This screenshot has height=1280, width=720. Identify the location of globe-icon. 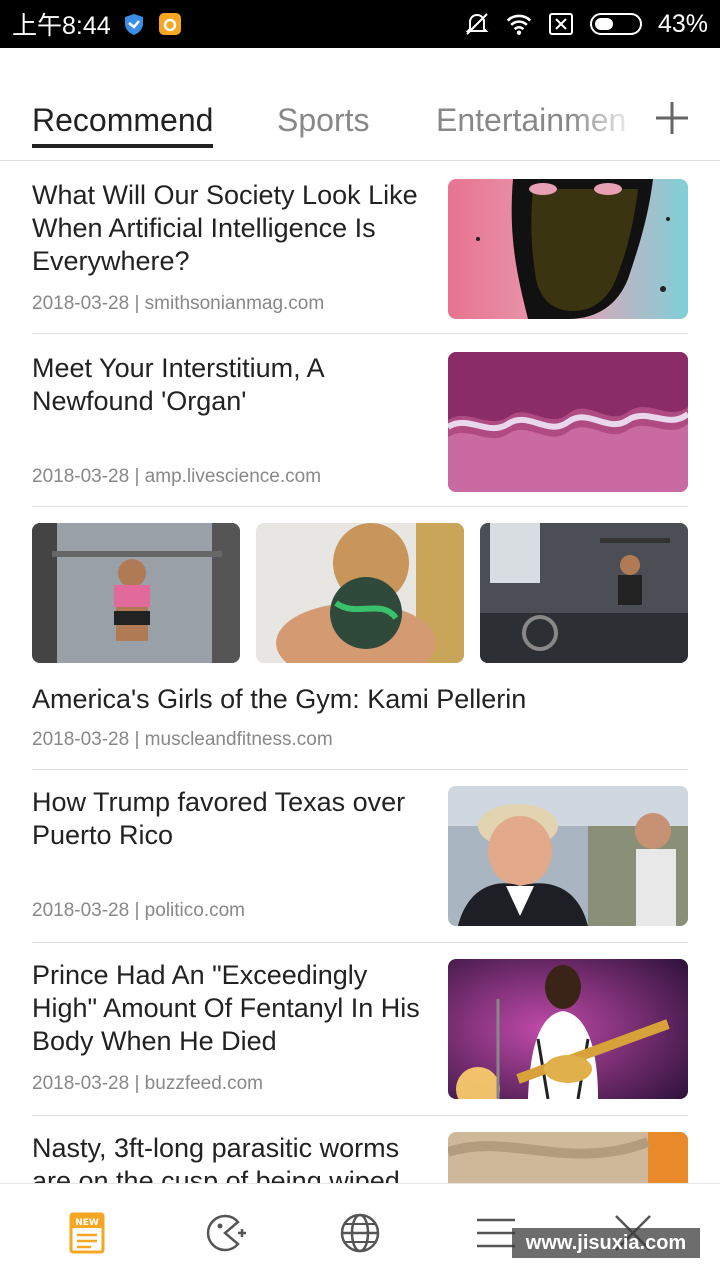
(360, 1233).